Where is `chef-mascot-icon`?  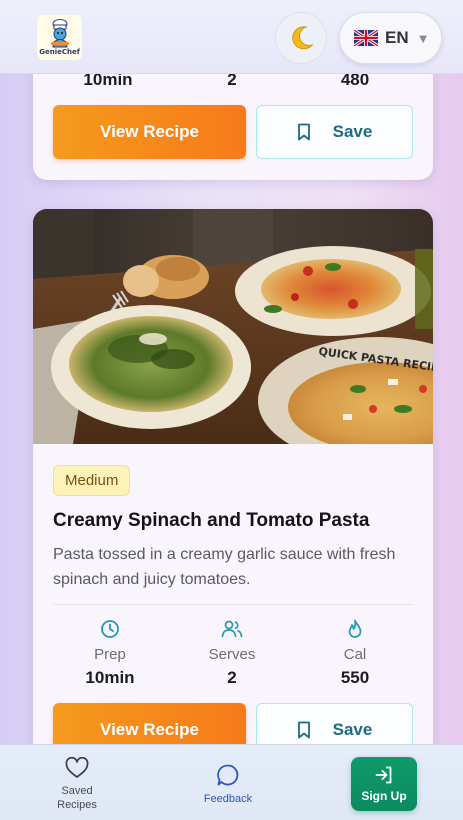
chef-mascot-icon is located at coordinates (59, 33).